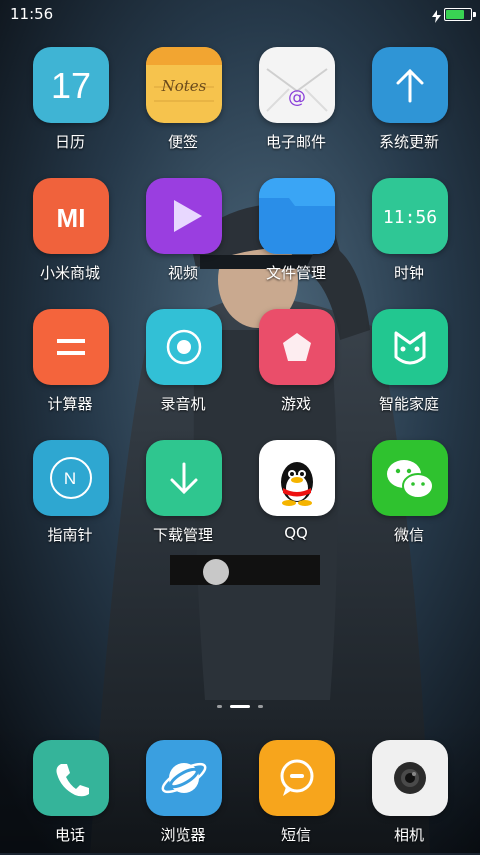  Describe the element at coordinates (182, 535) in the screenshot. I see `app-label: 下载管理` at that location.